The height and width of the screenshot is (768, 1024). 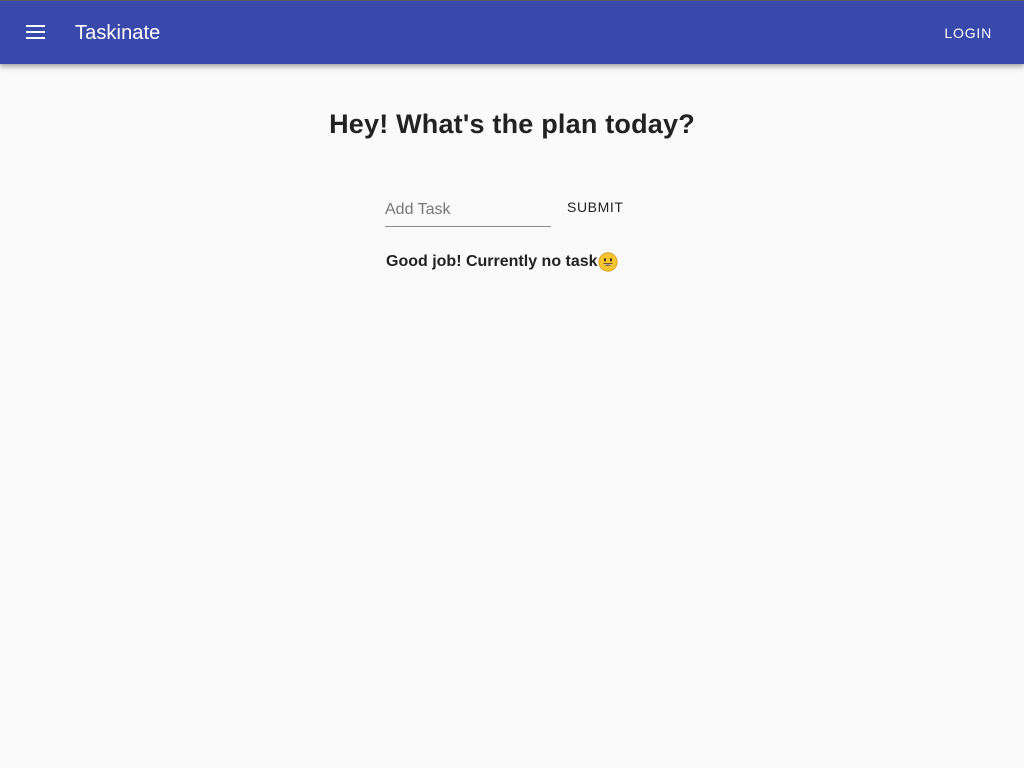 I want to click on smiley-face-icon, so click(x=607, y=262).